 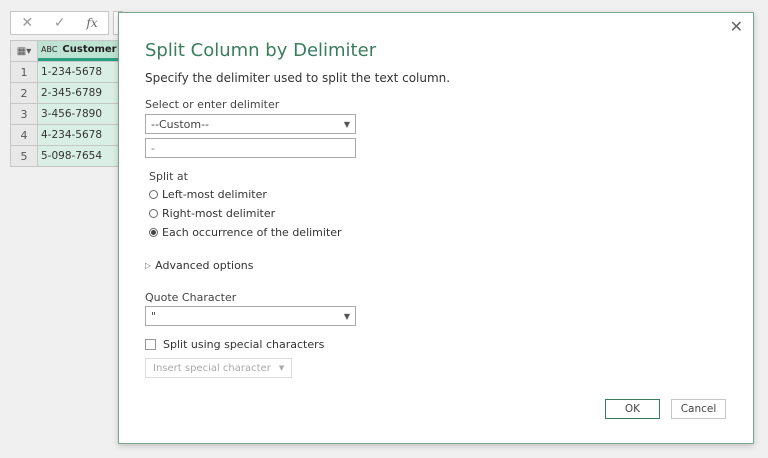 What do you see at coordinates (250, 148) in the screenshot?
I see `custom-delimiter-input: -` at bounding box center [250, 148].